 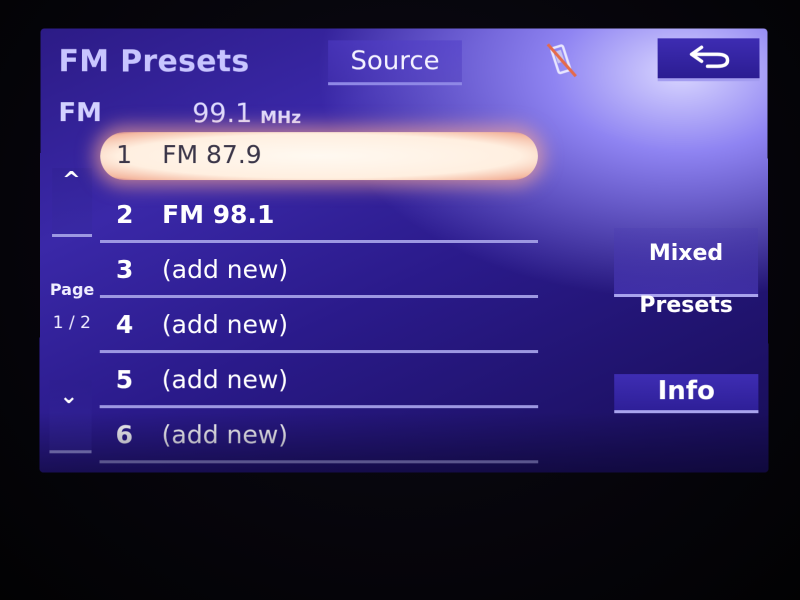 I want to click on preset-number: 2, so click(x=125, y=215).